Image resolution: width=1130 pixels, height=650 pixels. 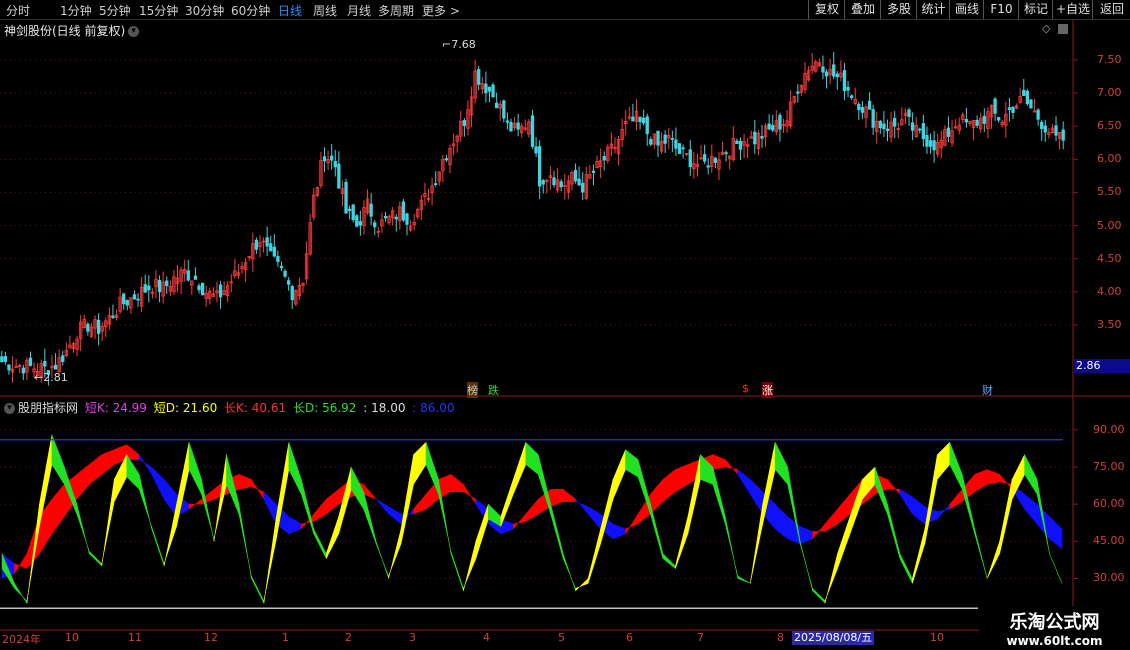 I want to click on price-tick-label: 5.00, so click(x=1109, y=225).